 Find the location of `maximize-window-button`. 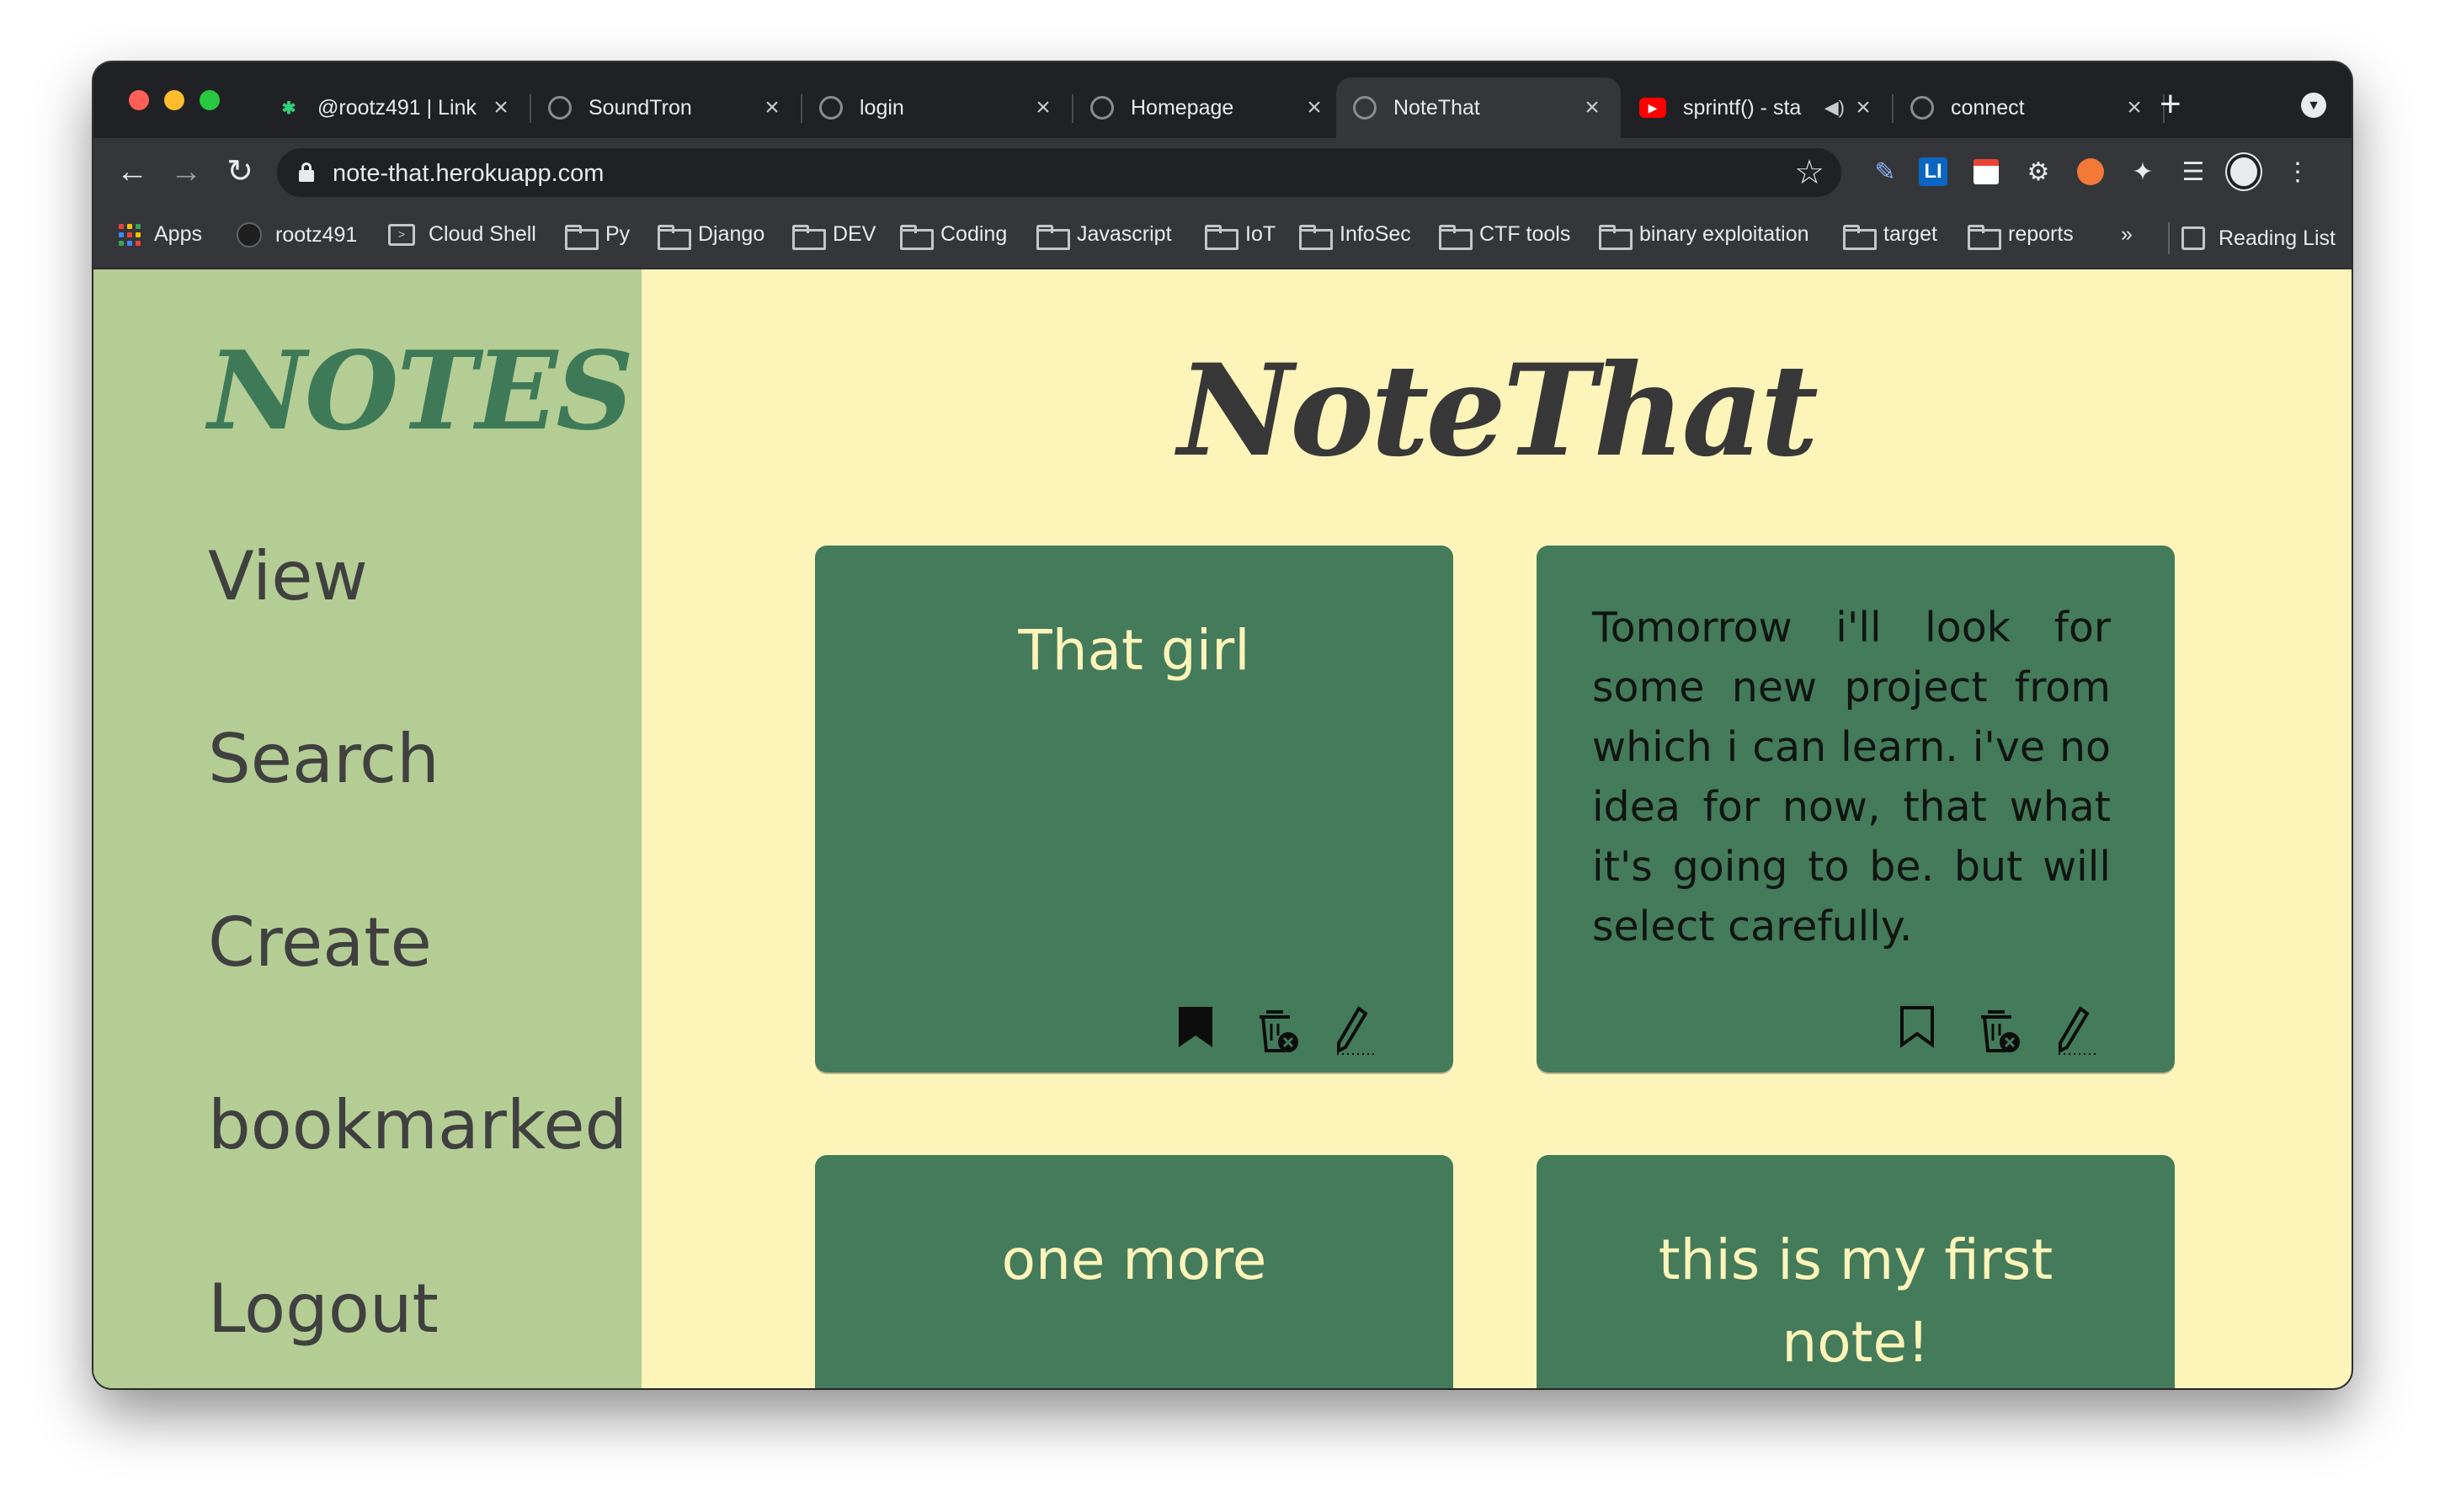

maximize-window-button is located at coordinates (210, 100).